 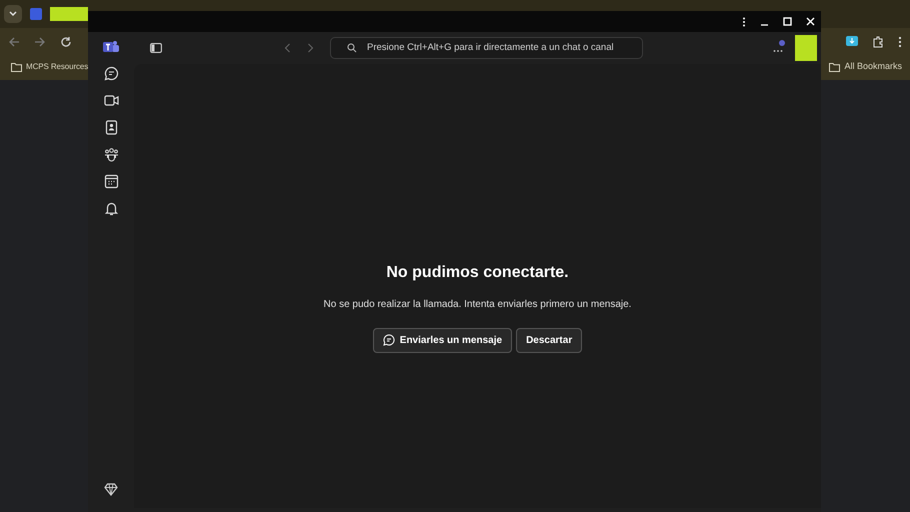 What do you see at coordinates (878, 42) in the screenshot?
I see `extensions-icon` at bounding box center [878, 42].